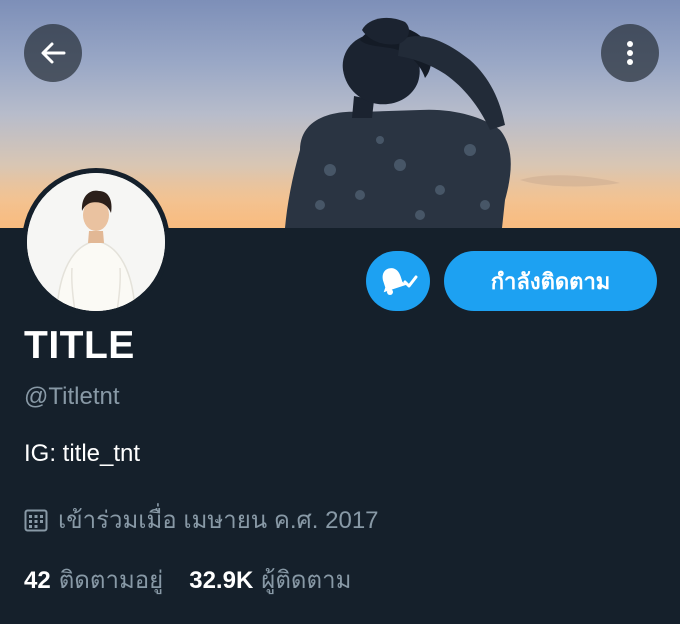  Describe the element at coordinates (218, 520) in the screenshot. I see `join-date-text: เข้าร่วมเมื่อ เมษายน ค.ศ. 2017` at that location.